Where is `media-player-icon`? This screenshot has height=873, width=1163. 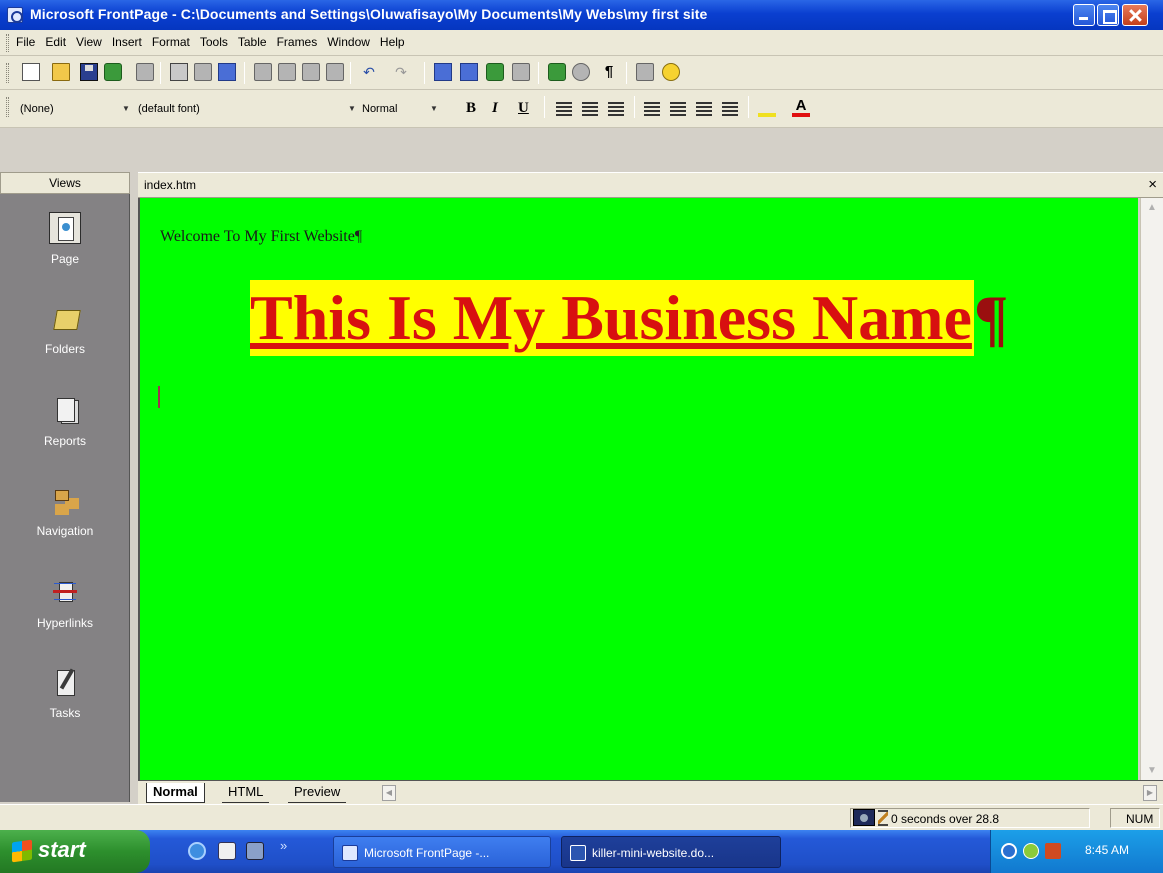
media-player-icon is located at coordinates (255, 851).